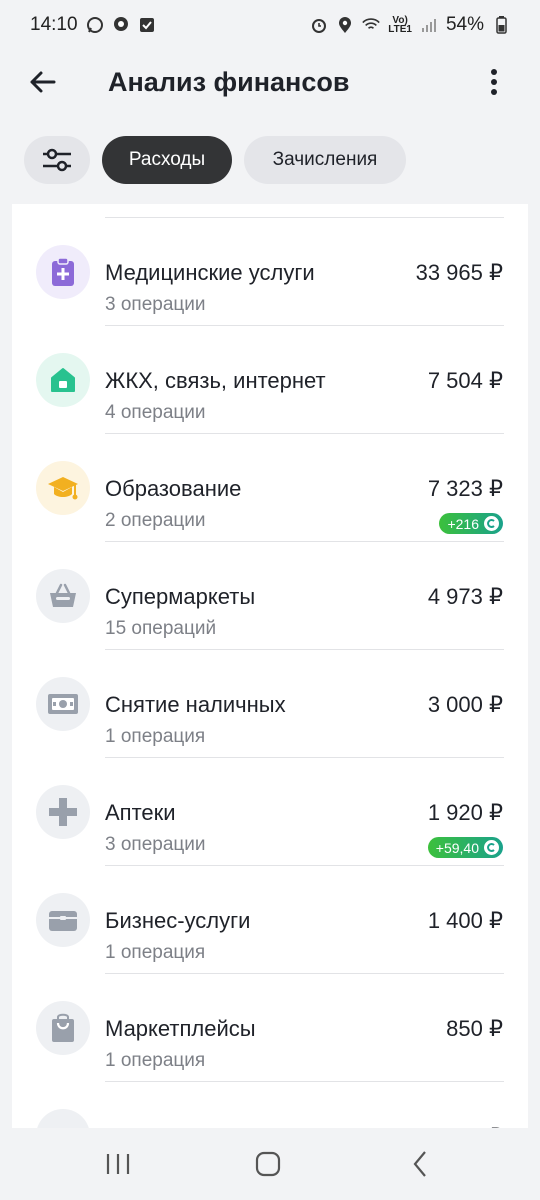 The width and height of the screenshot is (540, 1200). I want to click on category-amount: 1 400 ₽, so click(465, 920).